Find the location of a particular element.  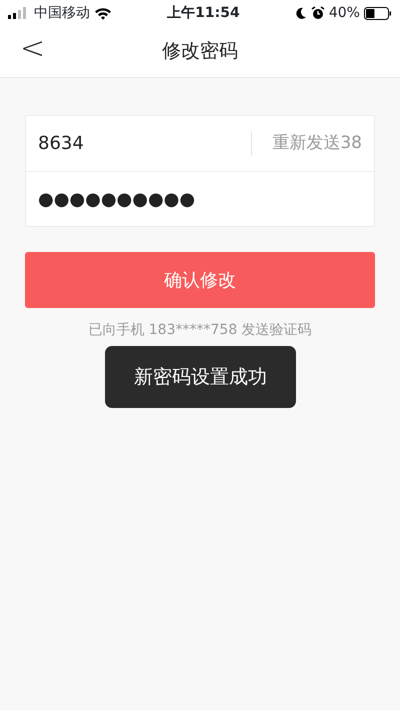

carrier-name: 中国移动 is located at coordinates (62, 13).